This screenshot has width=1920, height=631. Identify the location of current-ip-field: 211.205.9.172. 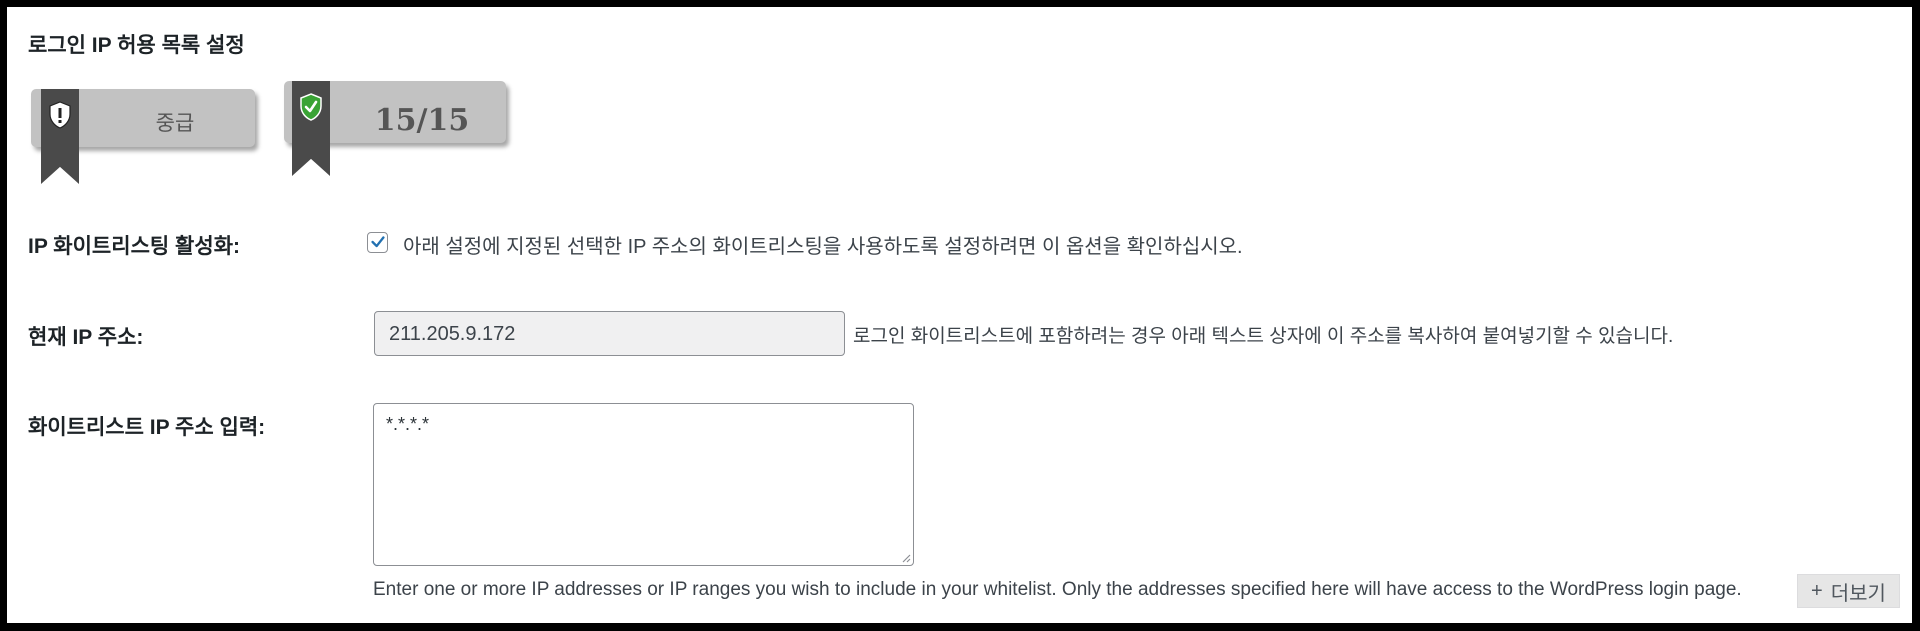
(609, 333).